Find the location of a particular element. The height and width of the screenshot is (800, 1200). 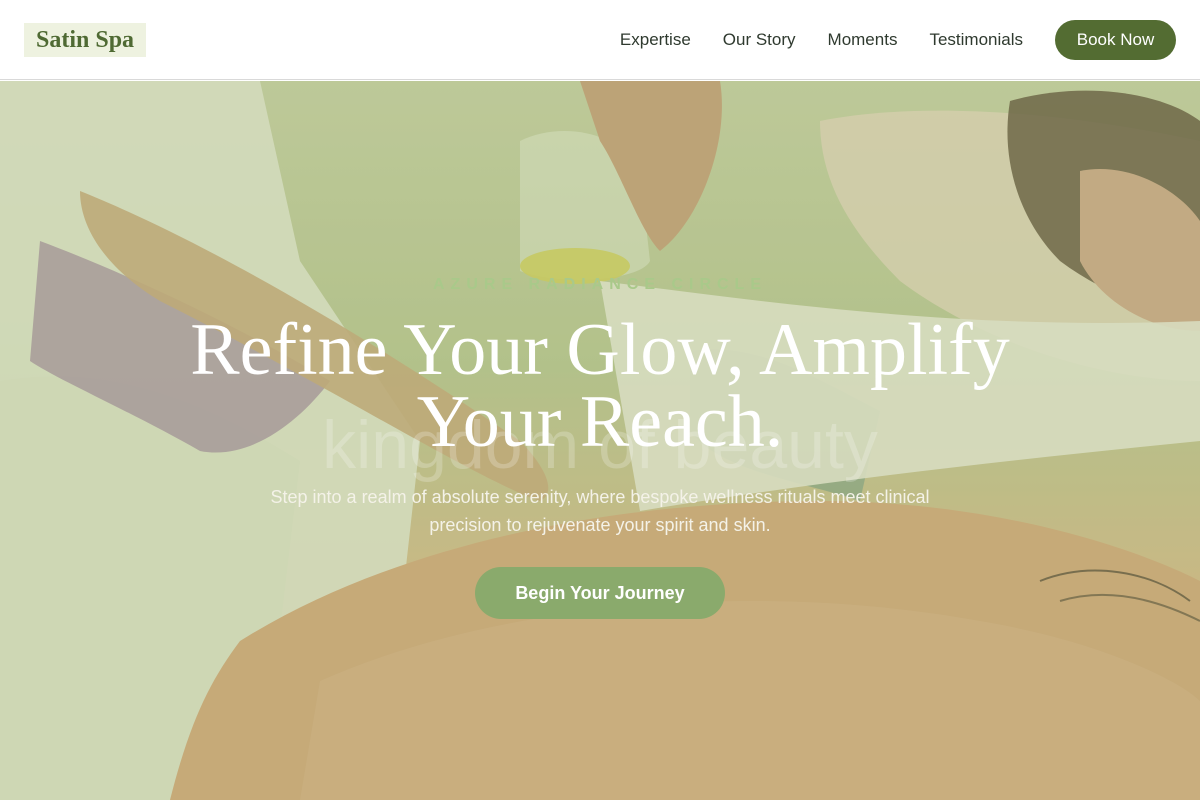

nav-link-our-story: Our Story is located at coordinates (759, 40).